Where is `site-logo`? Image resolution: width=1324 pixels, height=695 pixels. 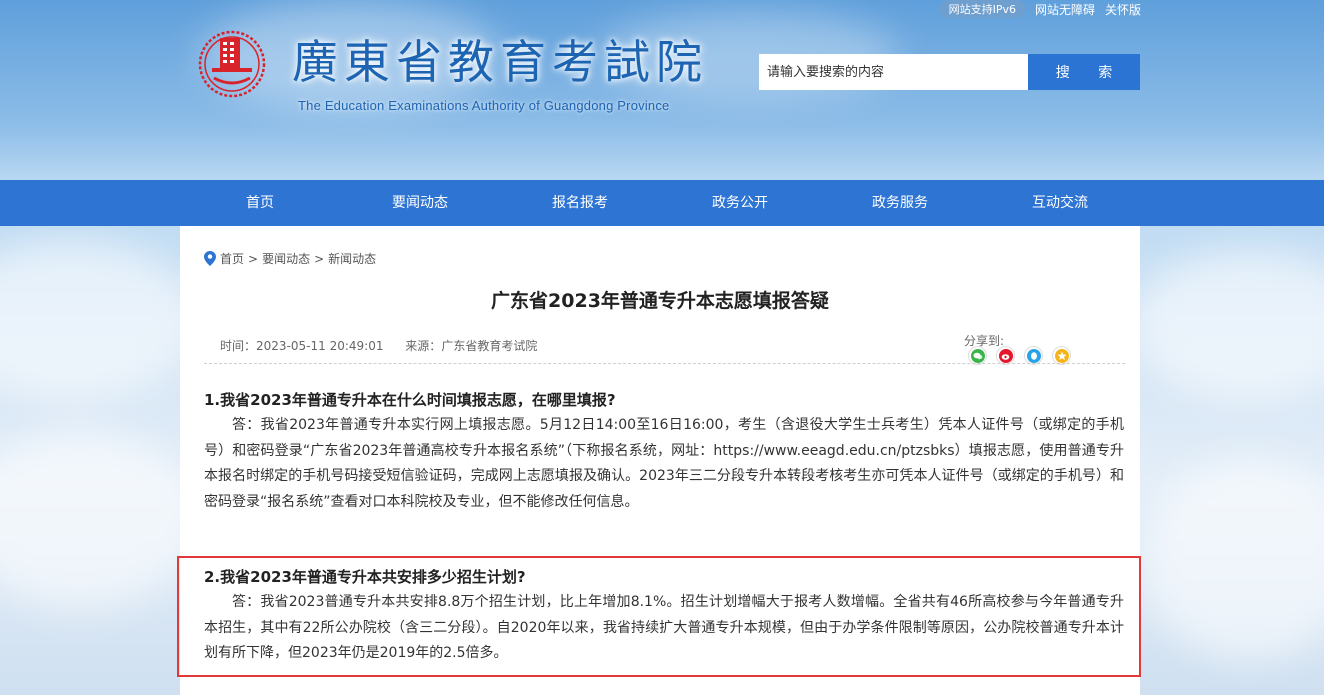 site-logo is located at coordinates (232, 64).